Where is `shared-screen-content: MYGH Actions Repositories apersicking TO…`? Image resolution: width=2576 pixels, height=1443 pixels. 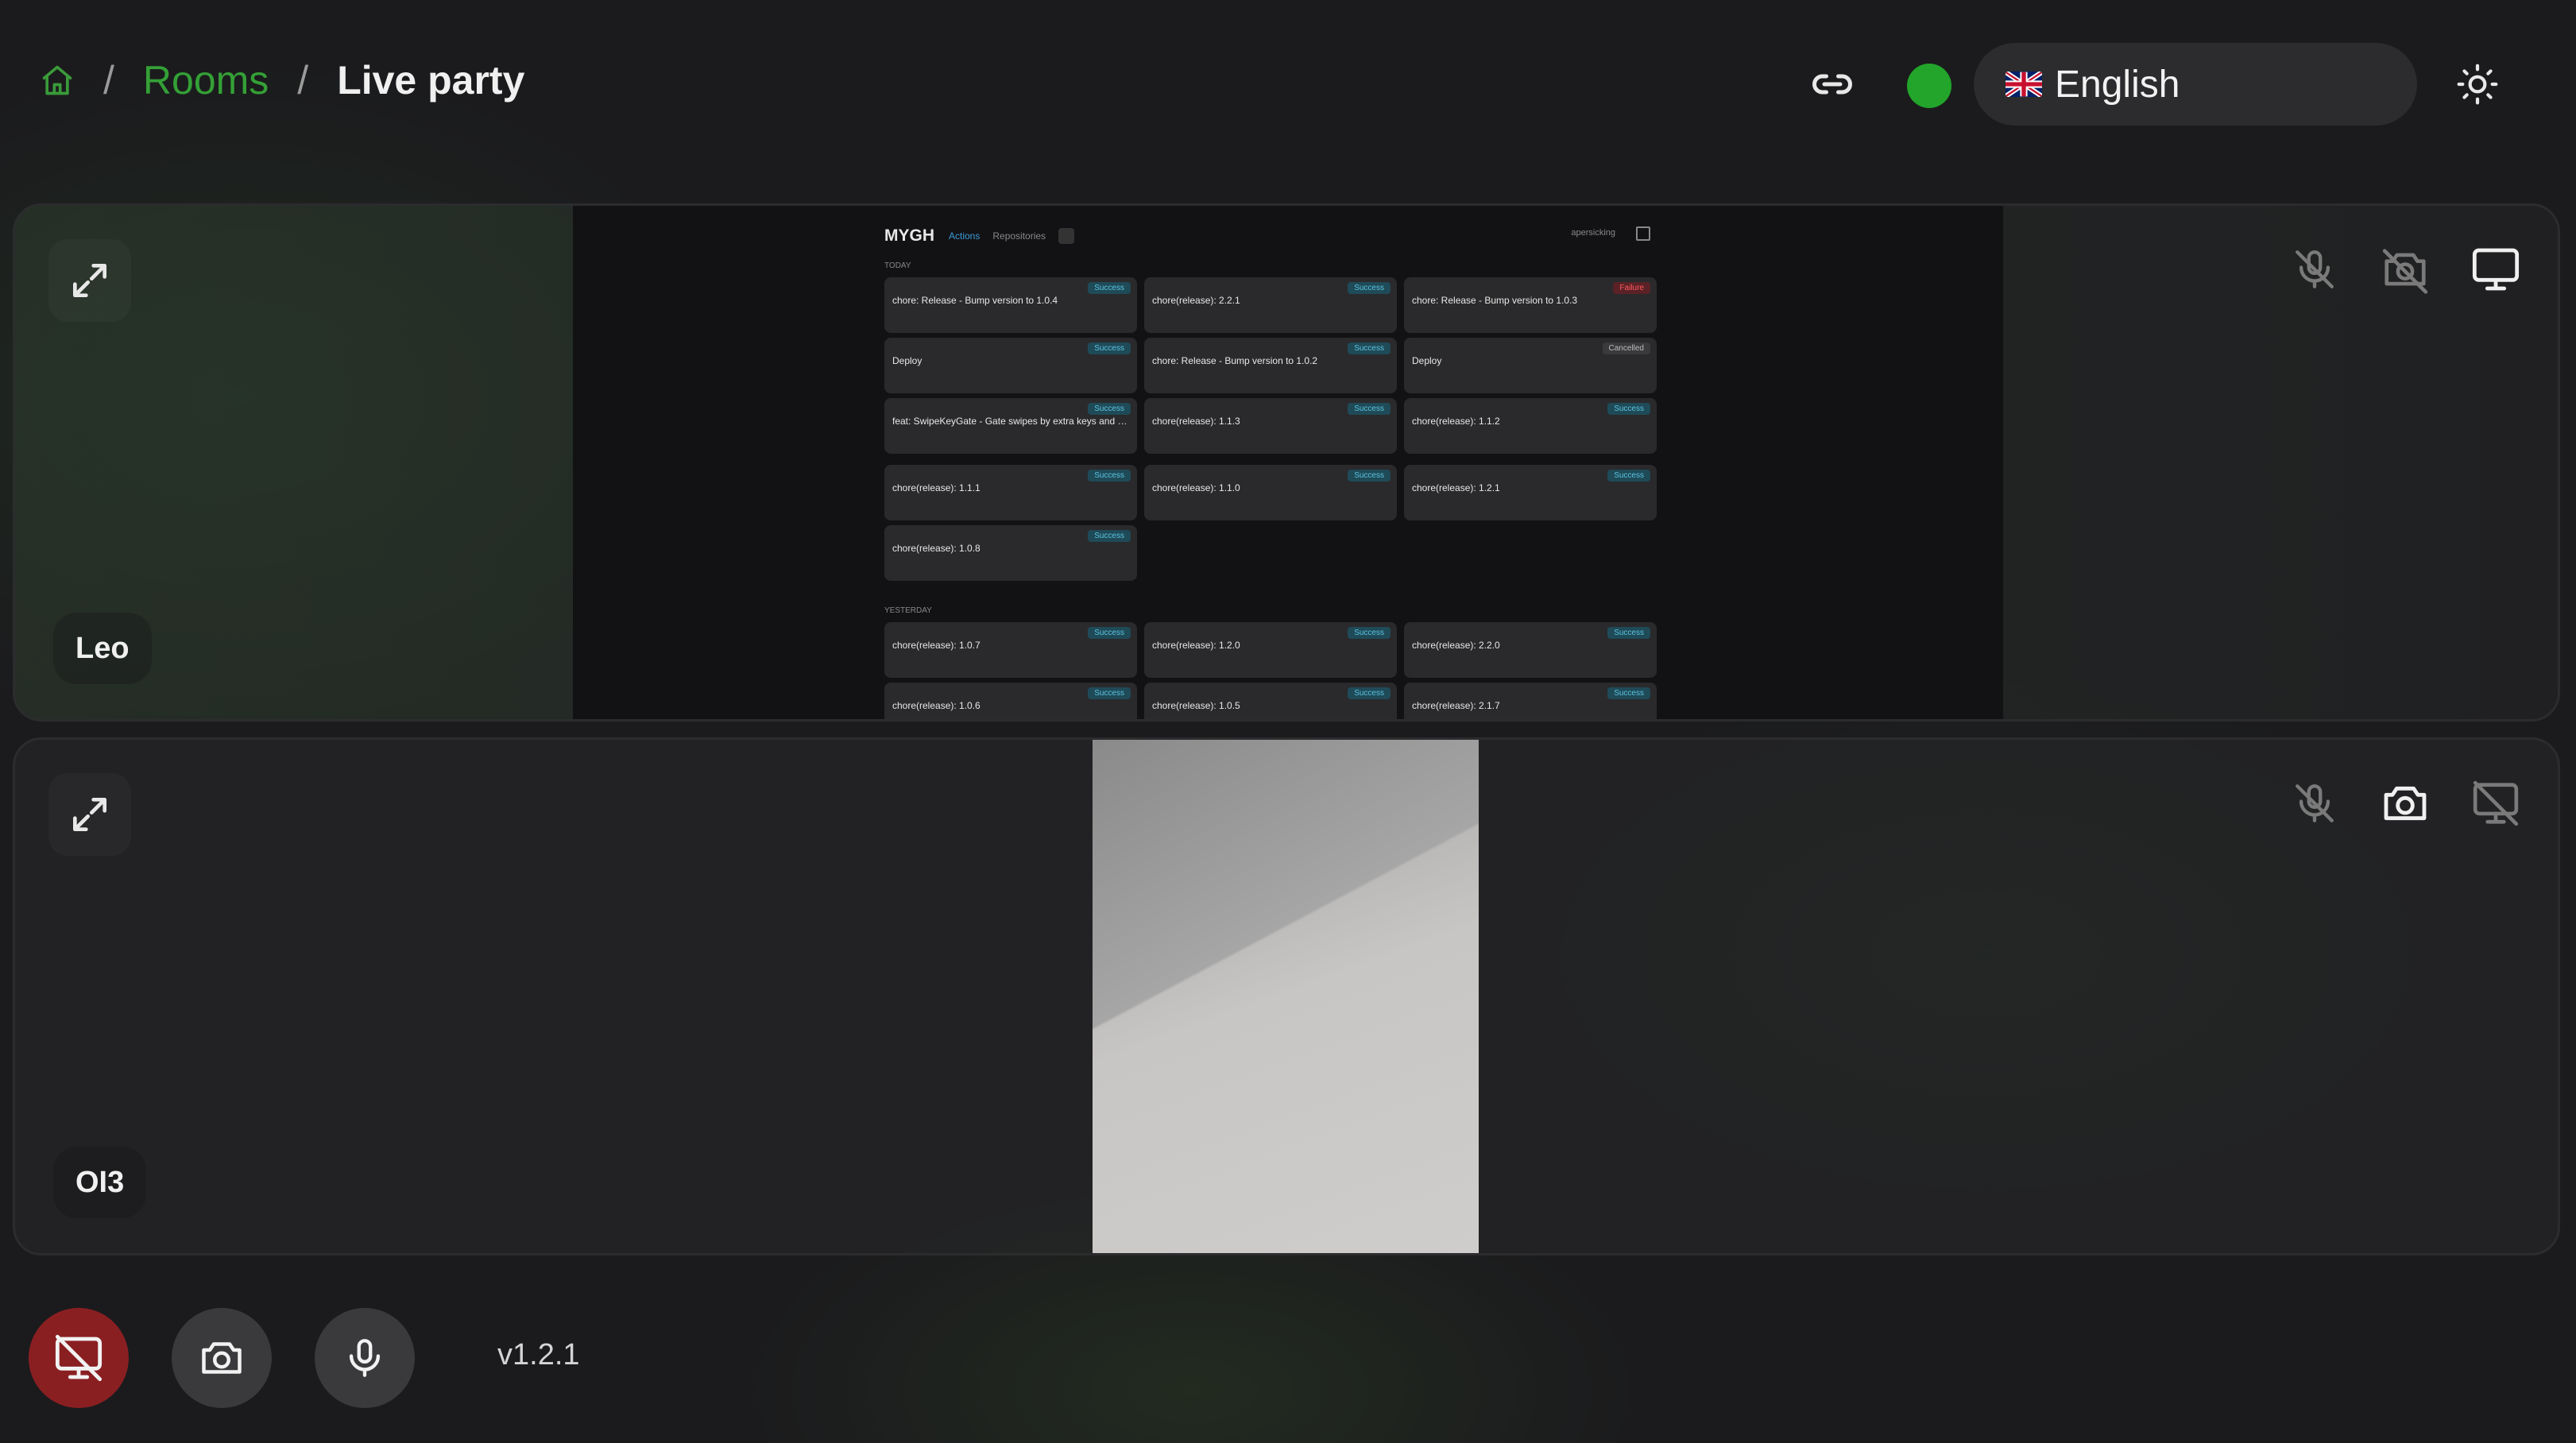 shared-screen-content: MYGH Actions Repositories apersicking TO… is located at coordinates (1273, 462).